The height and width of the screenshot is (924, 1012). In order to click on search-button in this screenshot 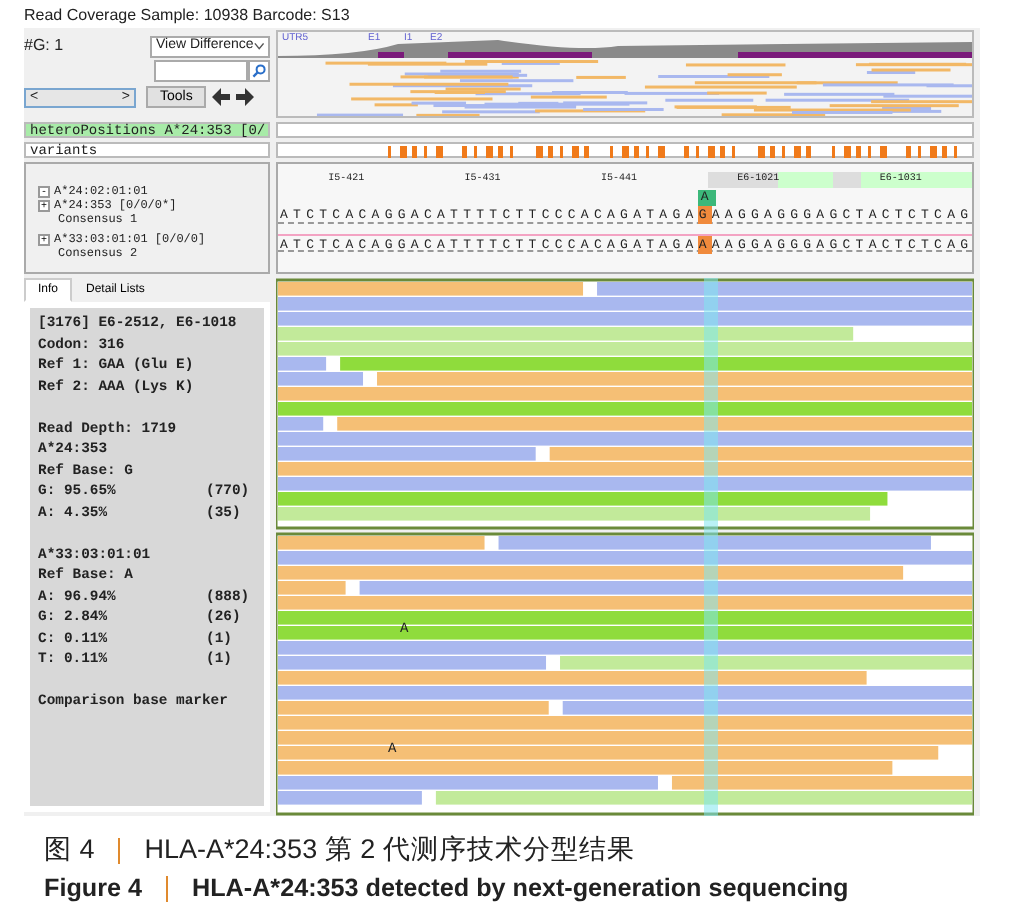, I will do `click(259, 71)`.